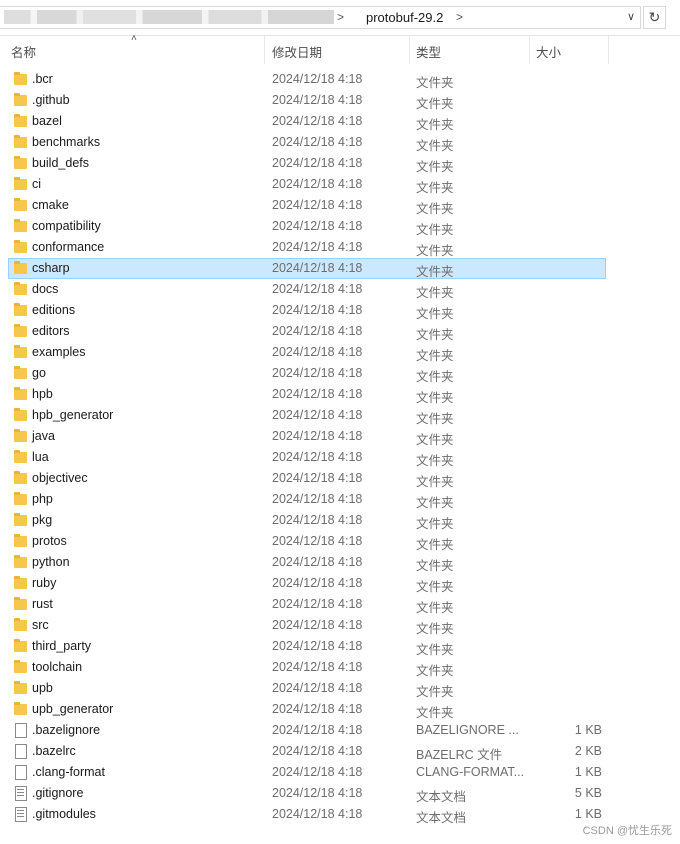 This screenshot has height=844, width=680. I want to click on folder-row: go 2024/12/18 4:18 文件夹, so click(307, 373).